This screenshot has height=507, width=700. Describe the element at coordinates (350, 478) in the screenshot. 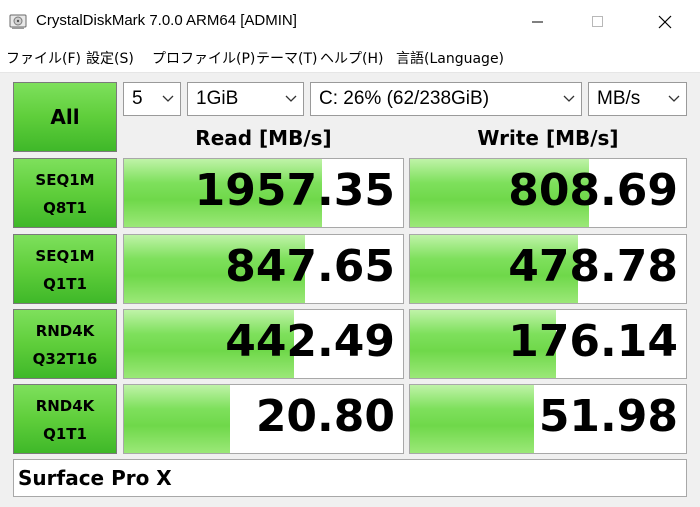

I see `comment-field: Surface Pro X` at that location.